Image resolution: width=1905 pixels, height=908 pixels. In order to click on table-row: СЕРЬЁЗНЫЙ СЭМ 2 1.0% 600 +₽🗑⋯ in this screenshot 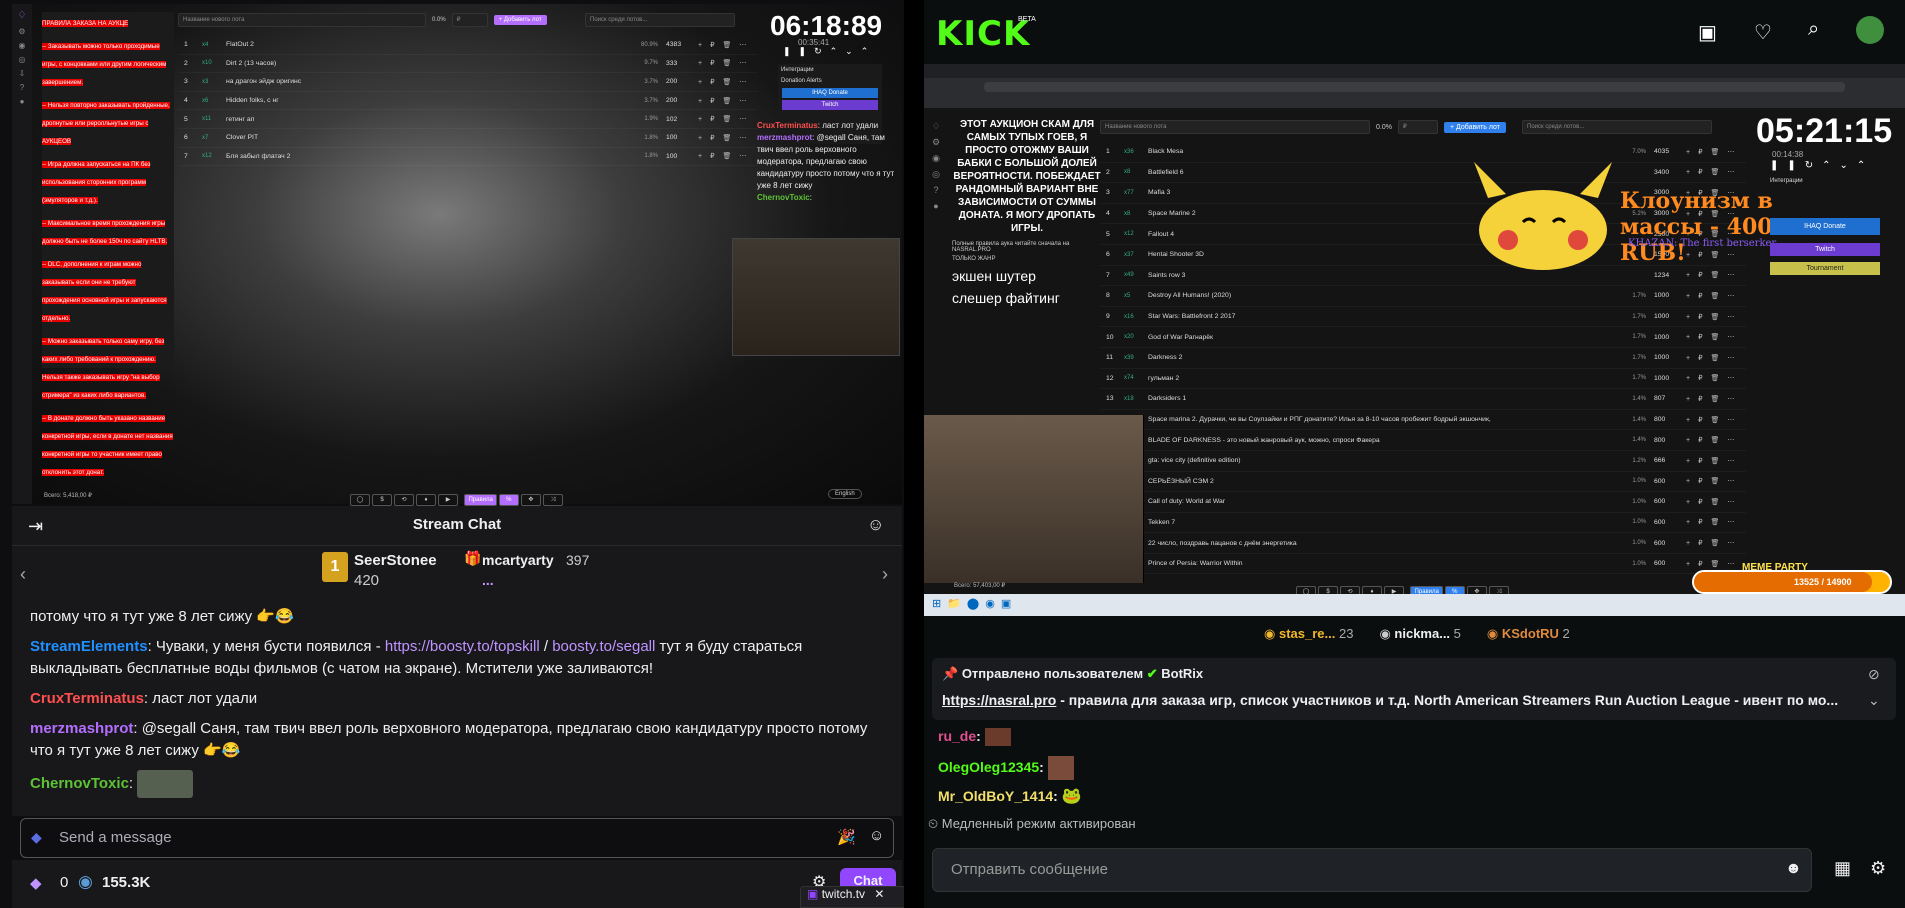, I will do `click(1423, 482)`.